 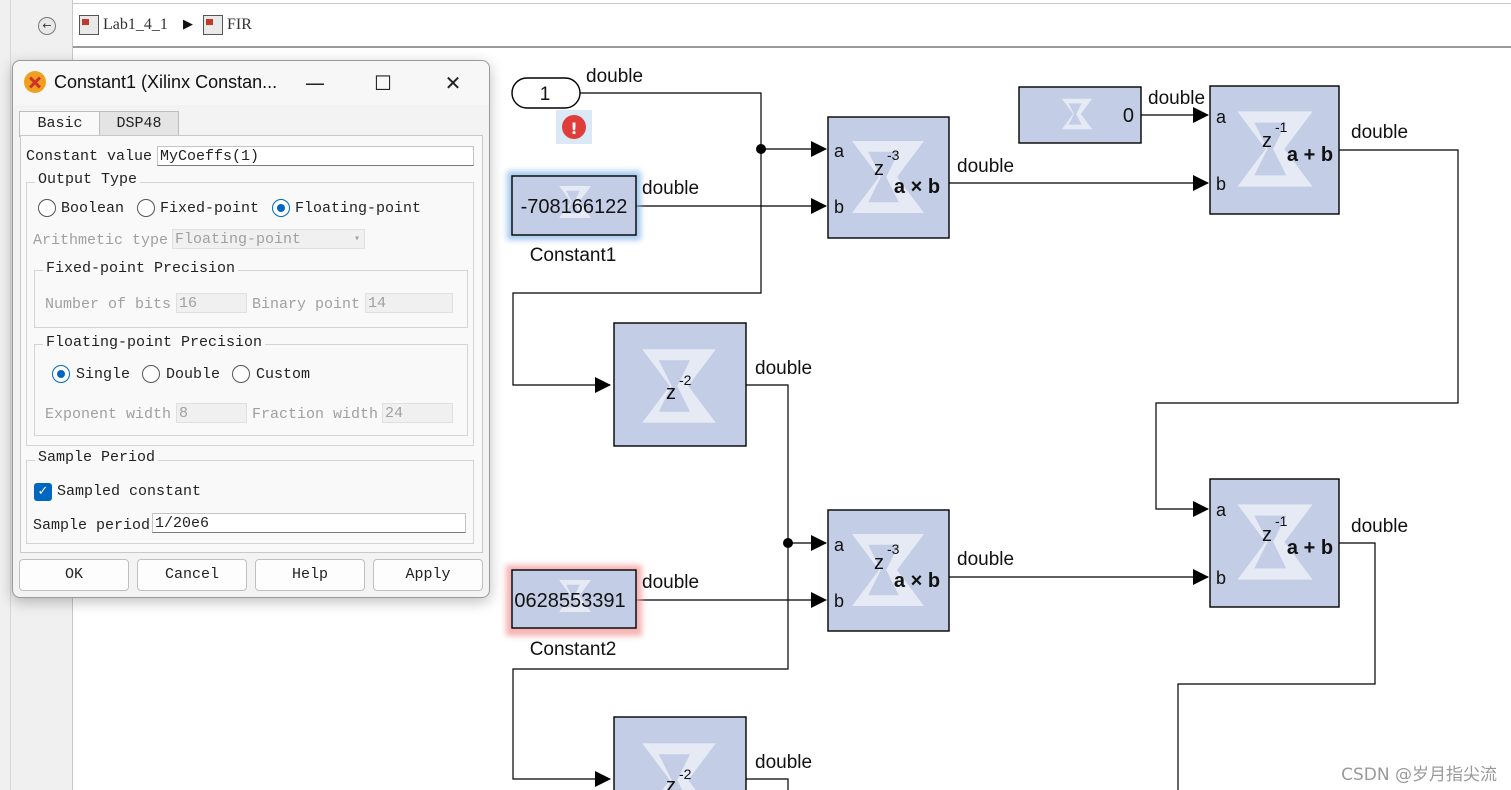 What do you see at coordinates (101, 240) in the screenshot?
I see `arithmetic-type-label: Arithmetic type` at bounding box center [101, 240].